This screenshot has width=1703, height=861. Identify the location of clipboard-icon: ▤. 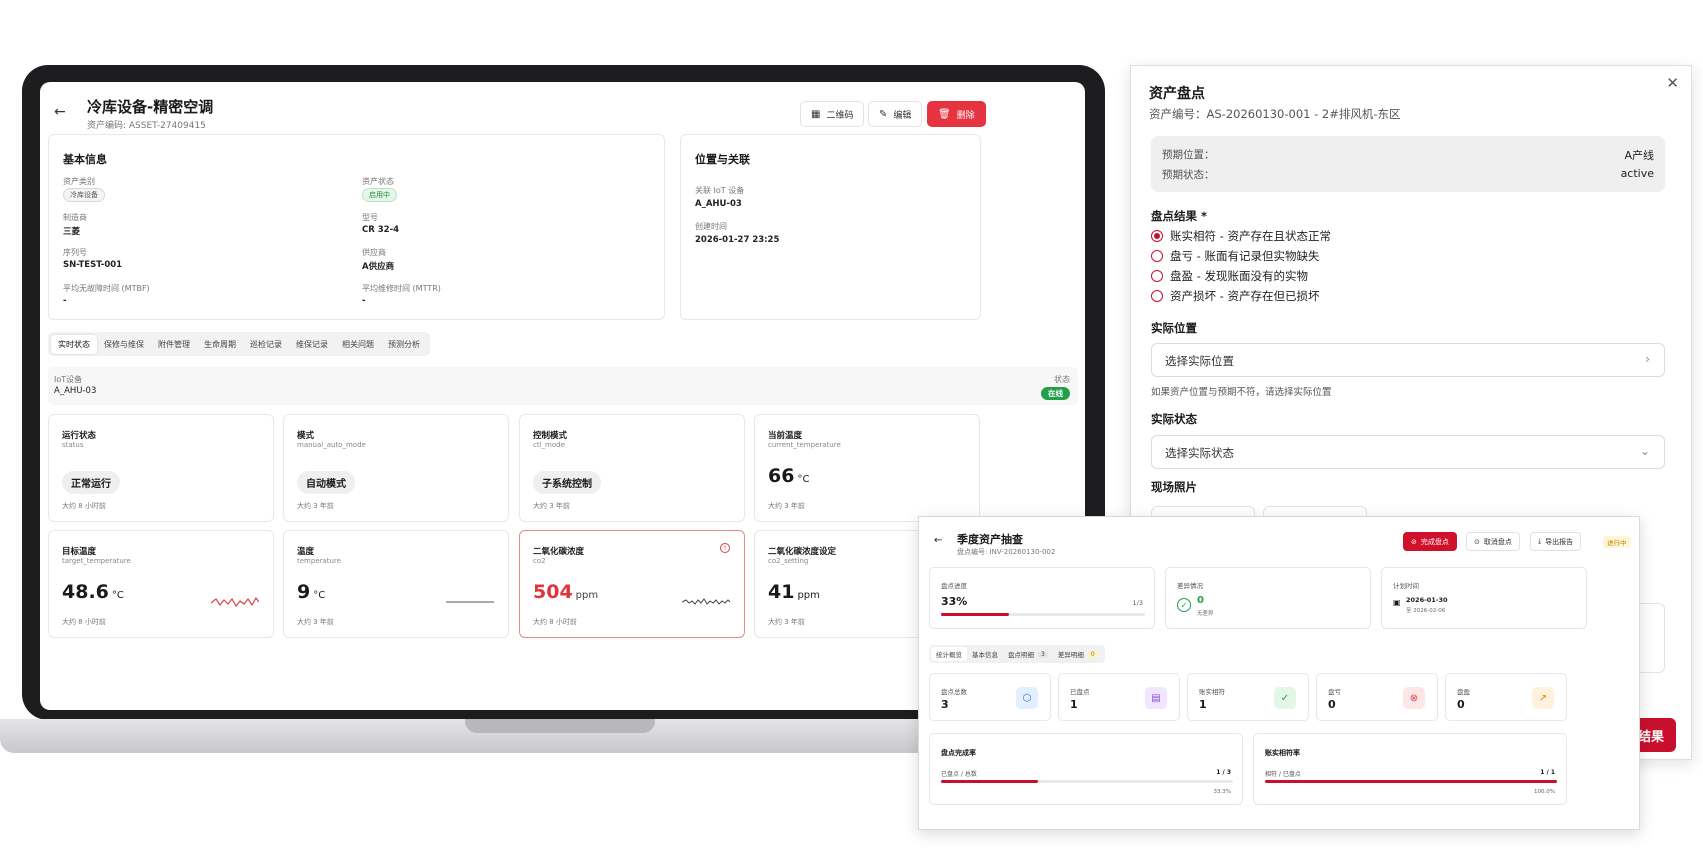
(1156, 698).